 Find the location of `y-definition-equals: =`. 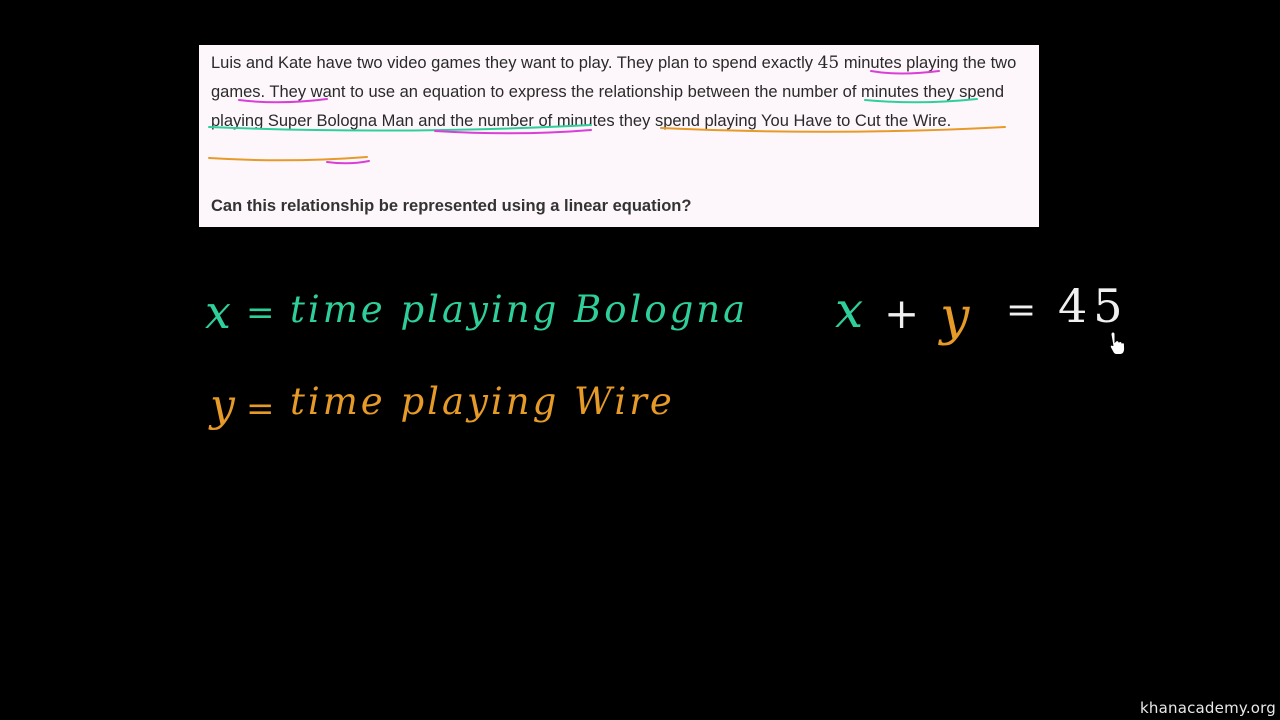

y-definition-equals: = is located at coordinates (260, 409).